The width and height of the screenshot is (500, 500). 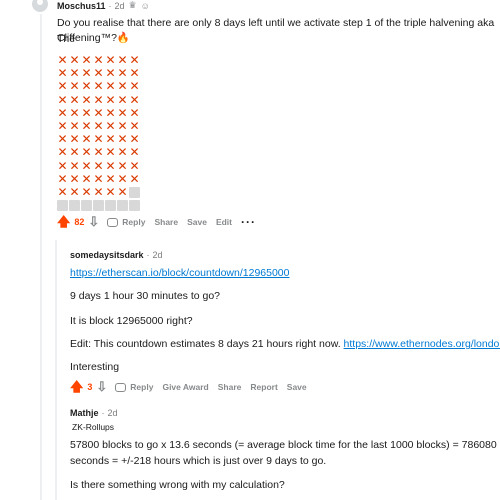 I want to click on comment-actions: 🡅 3 ⇩ Reply Give Award Share Report Save, so click(x=193, y=386).